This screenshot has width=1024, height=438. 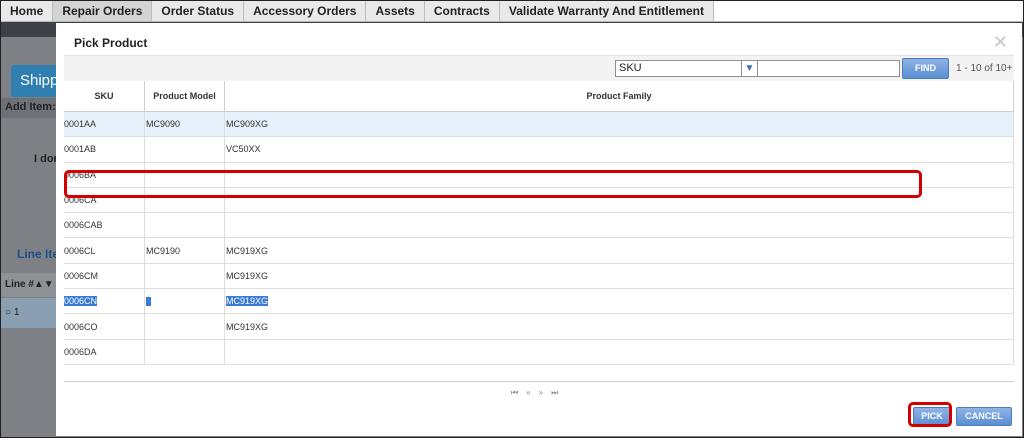 I want to click on nav-accessory-orders: Accessory Orders, so click(x=305, y=11).